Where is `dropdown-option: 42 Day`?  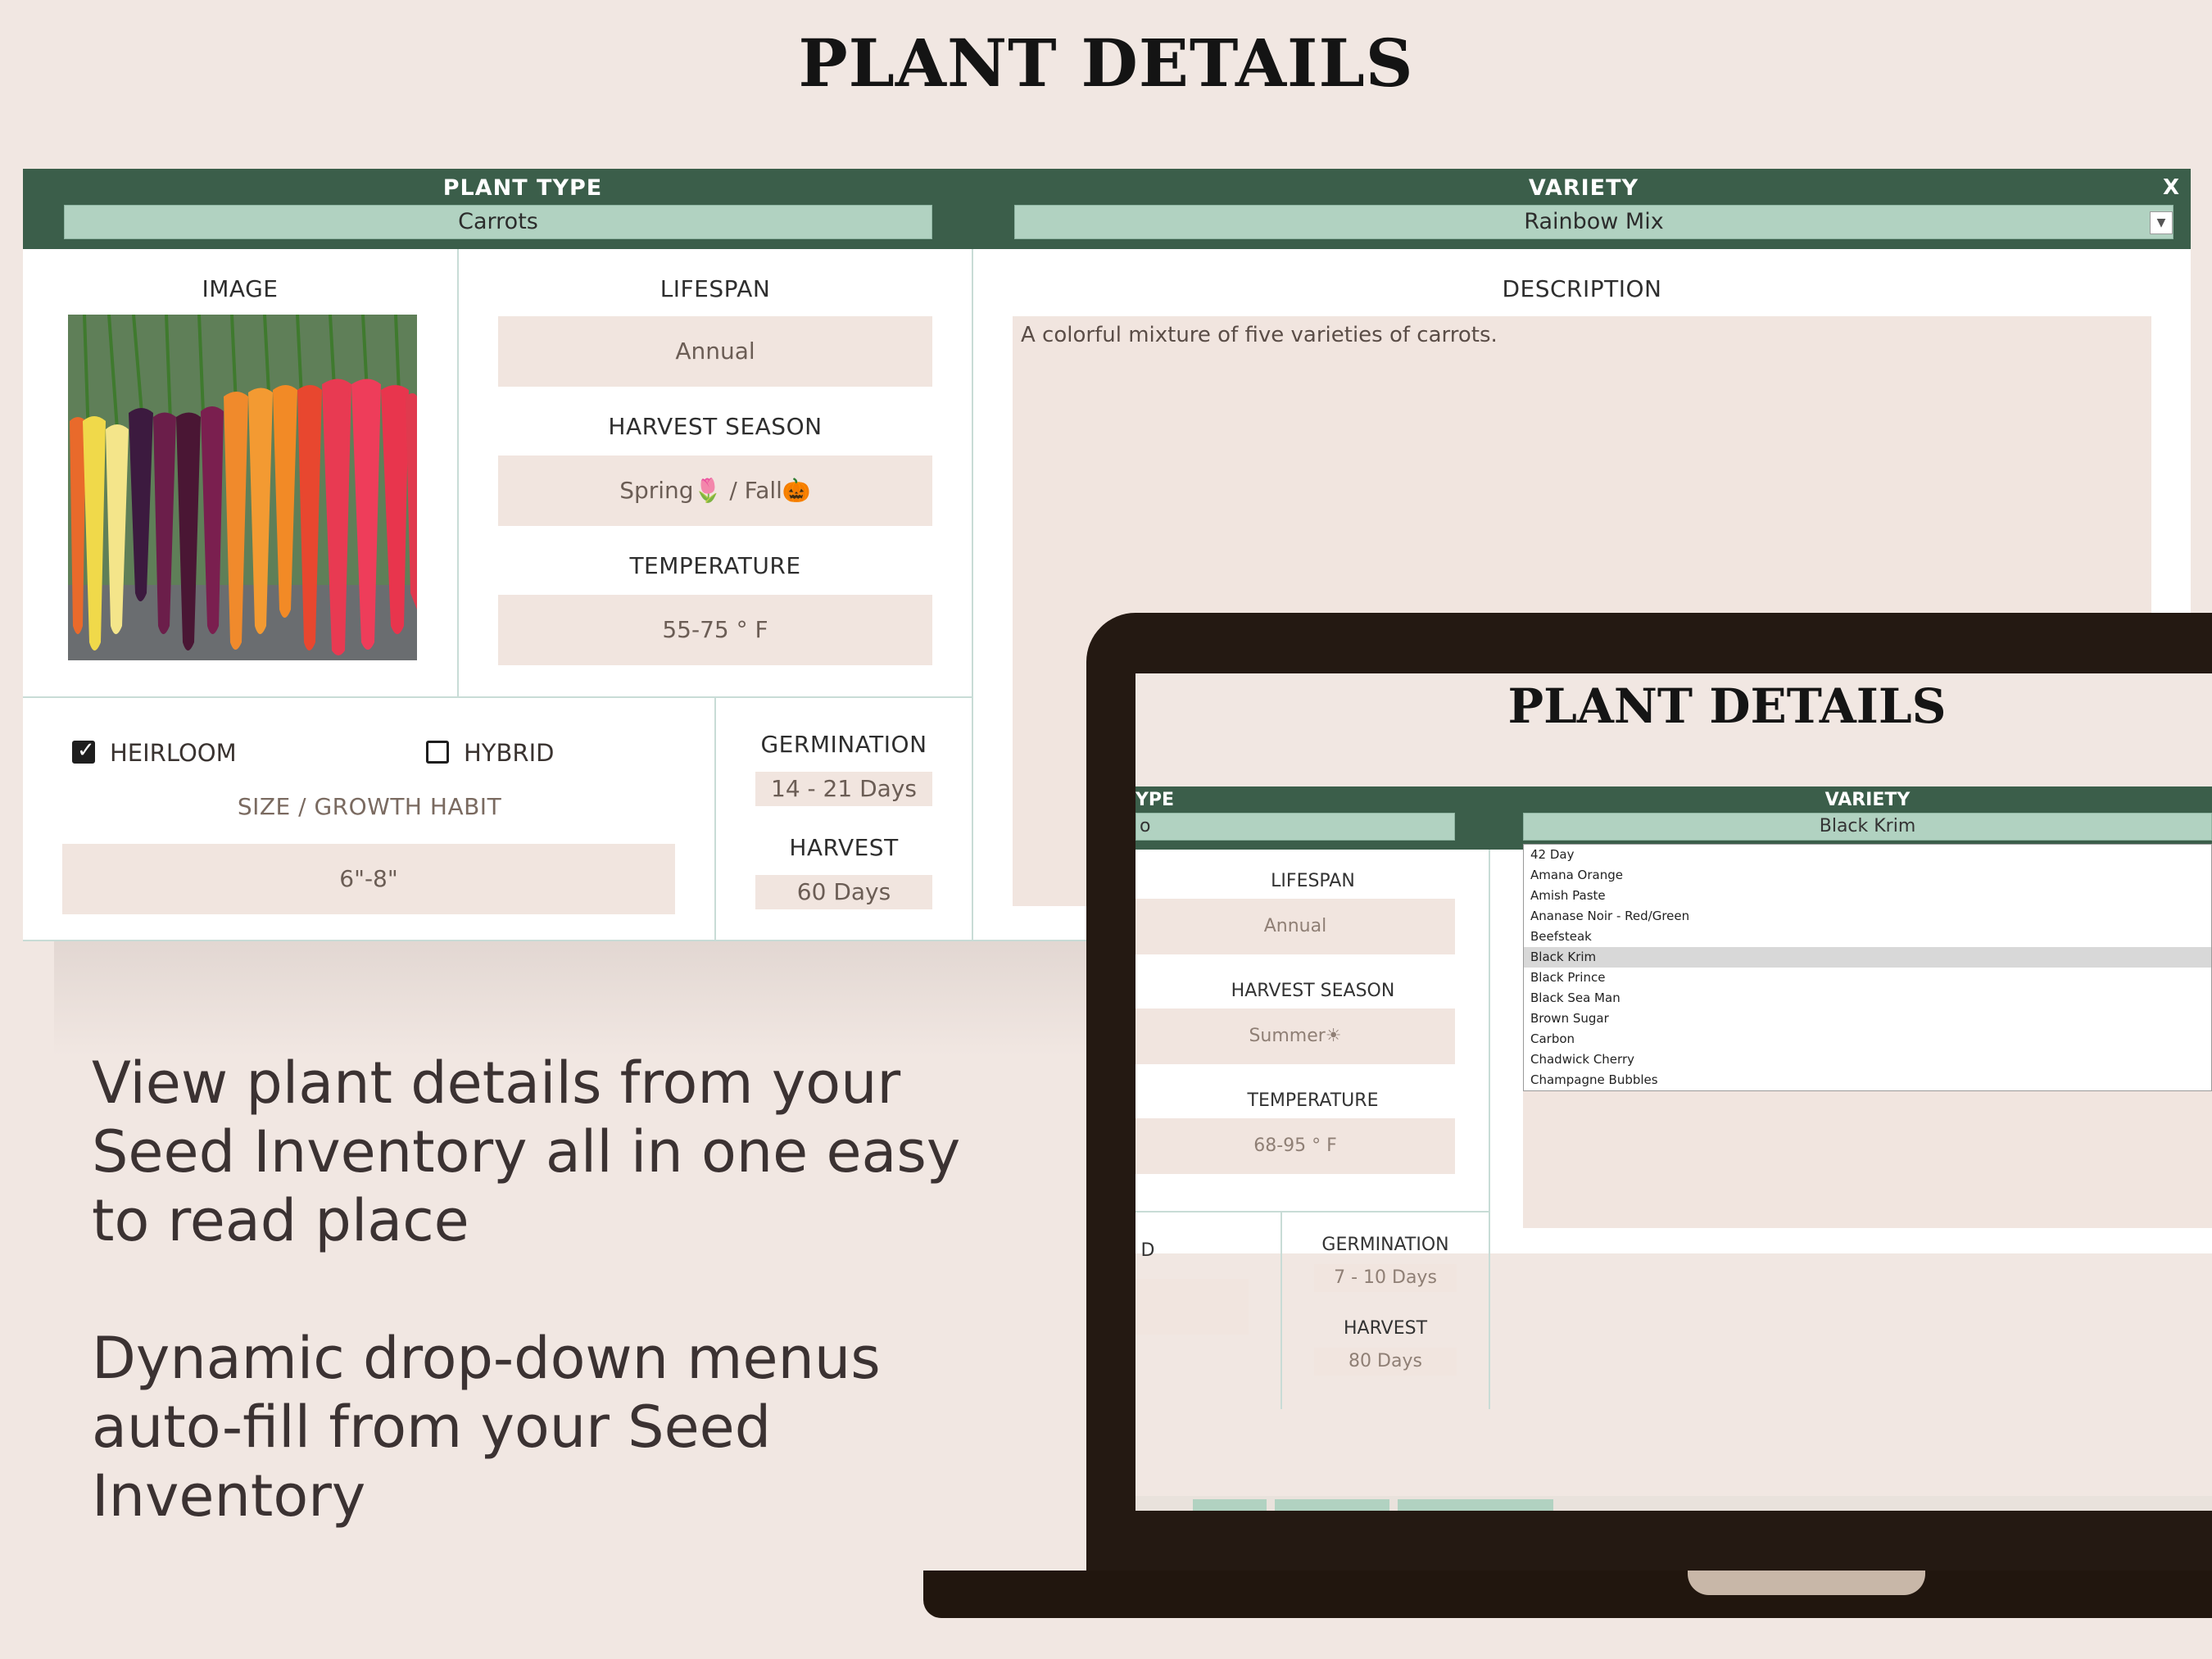 dropdown-option: 42 Day is located at coordinates (1867, 855).